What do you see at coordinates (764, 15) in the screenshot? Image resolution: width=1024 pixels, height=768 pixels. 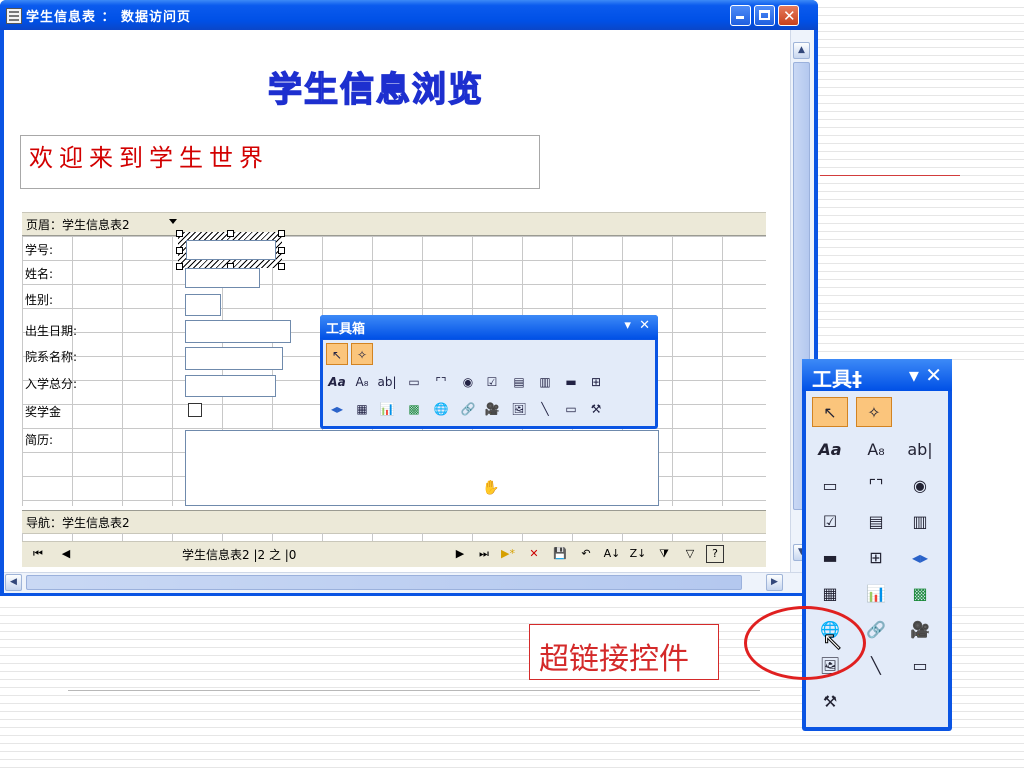 I see `maximize-button` at bounding box center [764, 15].